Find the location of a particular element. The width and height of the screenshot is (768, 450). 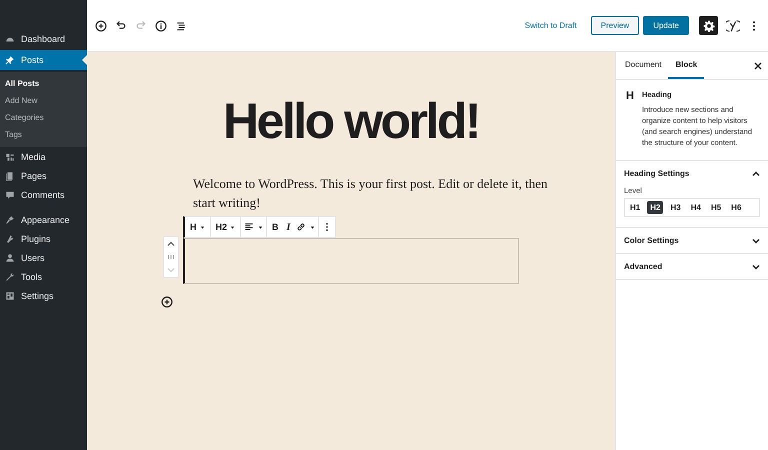

speech-bubble-icon is located at coordinates (10, 195).